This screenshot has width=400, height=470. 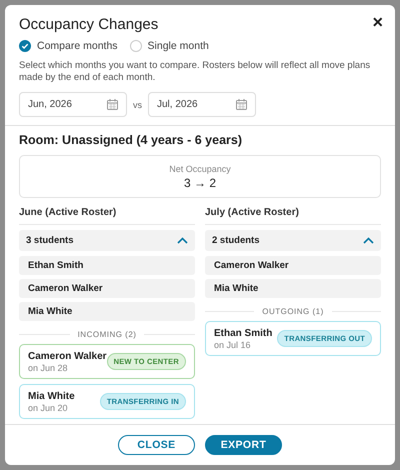 What do you see at coordinates (233, 345) in the screenshot?
I see `change-date: on Jul 16` at bounding box center [233, 345].